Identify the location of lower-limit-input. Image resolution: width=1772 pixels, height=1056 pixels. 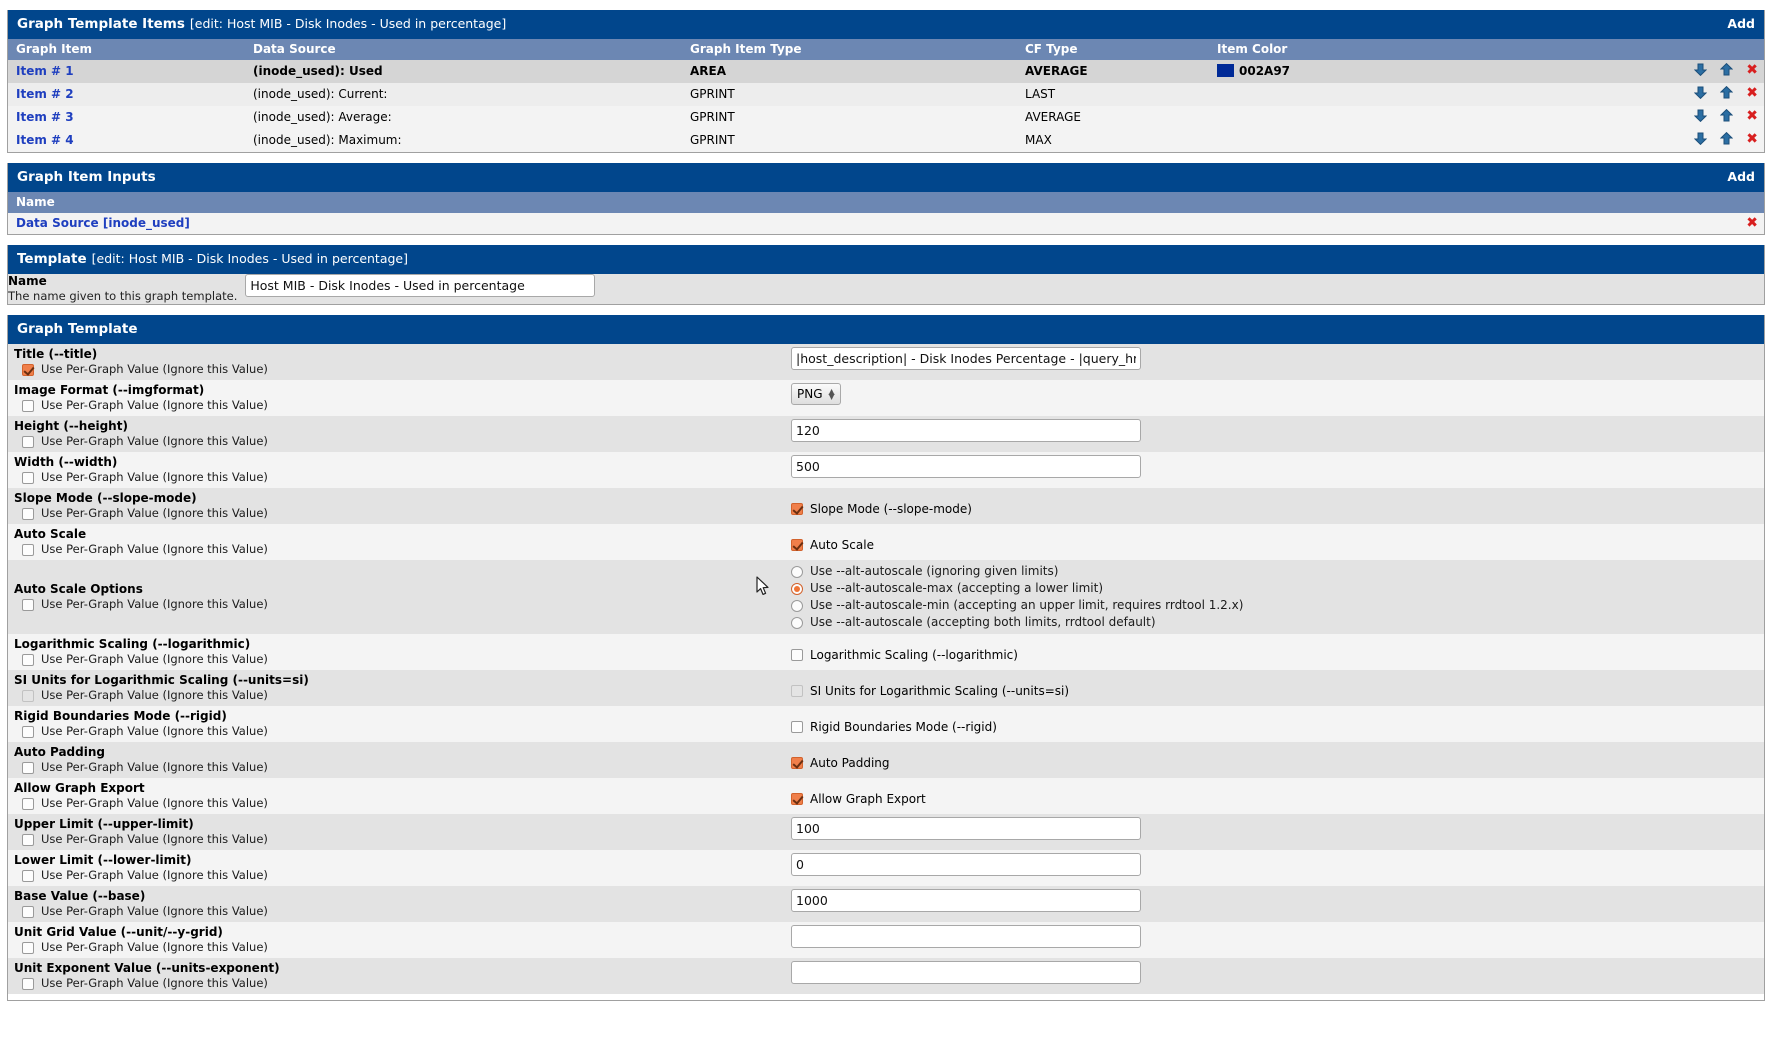
(966, 864).